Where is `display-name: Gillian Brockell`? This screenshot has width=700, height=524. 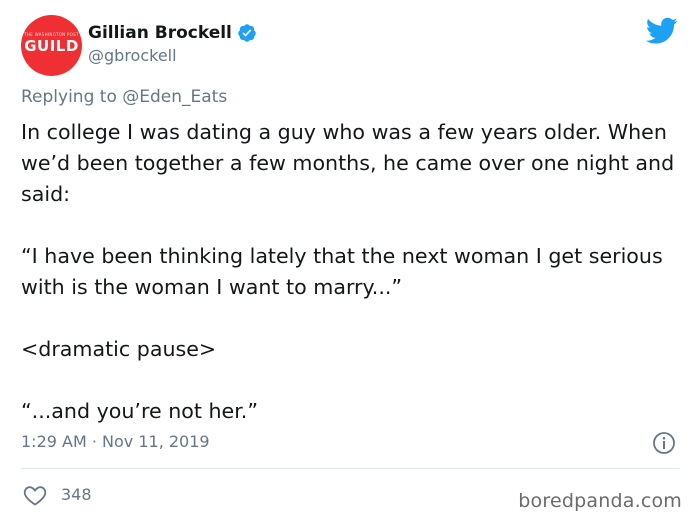 display-name: Gillian Brockell is located at coordinates (160, 33).